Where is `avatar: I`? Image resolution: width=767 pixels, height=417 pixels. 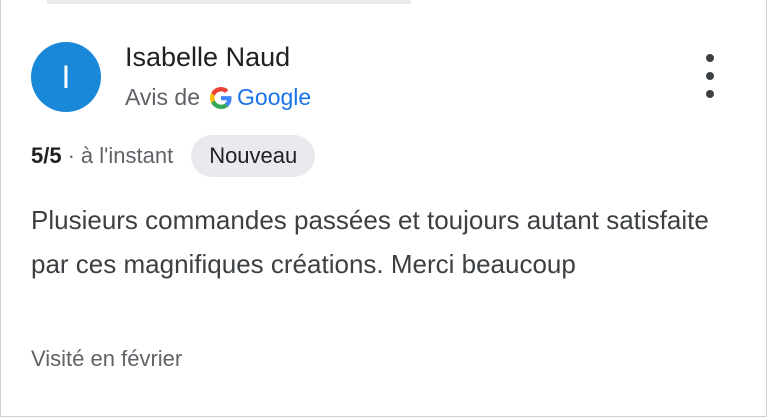 avatar: I is located at coordinates (66, 77).